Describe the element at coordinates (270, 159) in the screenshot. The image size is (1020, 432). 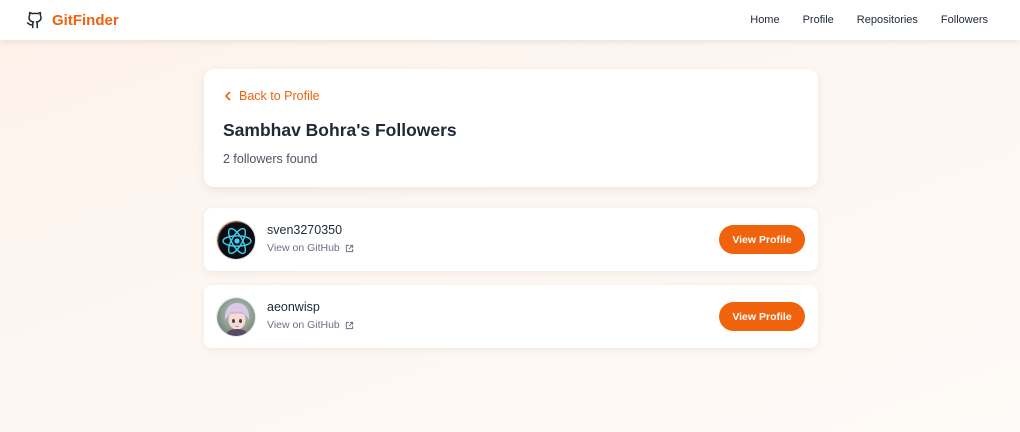
I see `followers-count: 2 followers found` at that location.